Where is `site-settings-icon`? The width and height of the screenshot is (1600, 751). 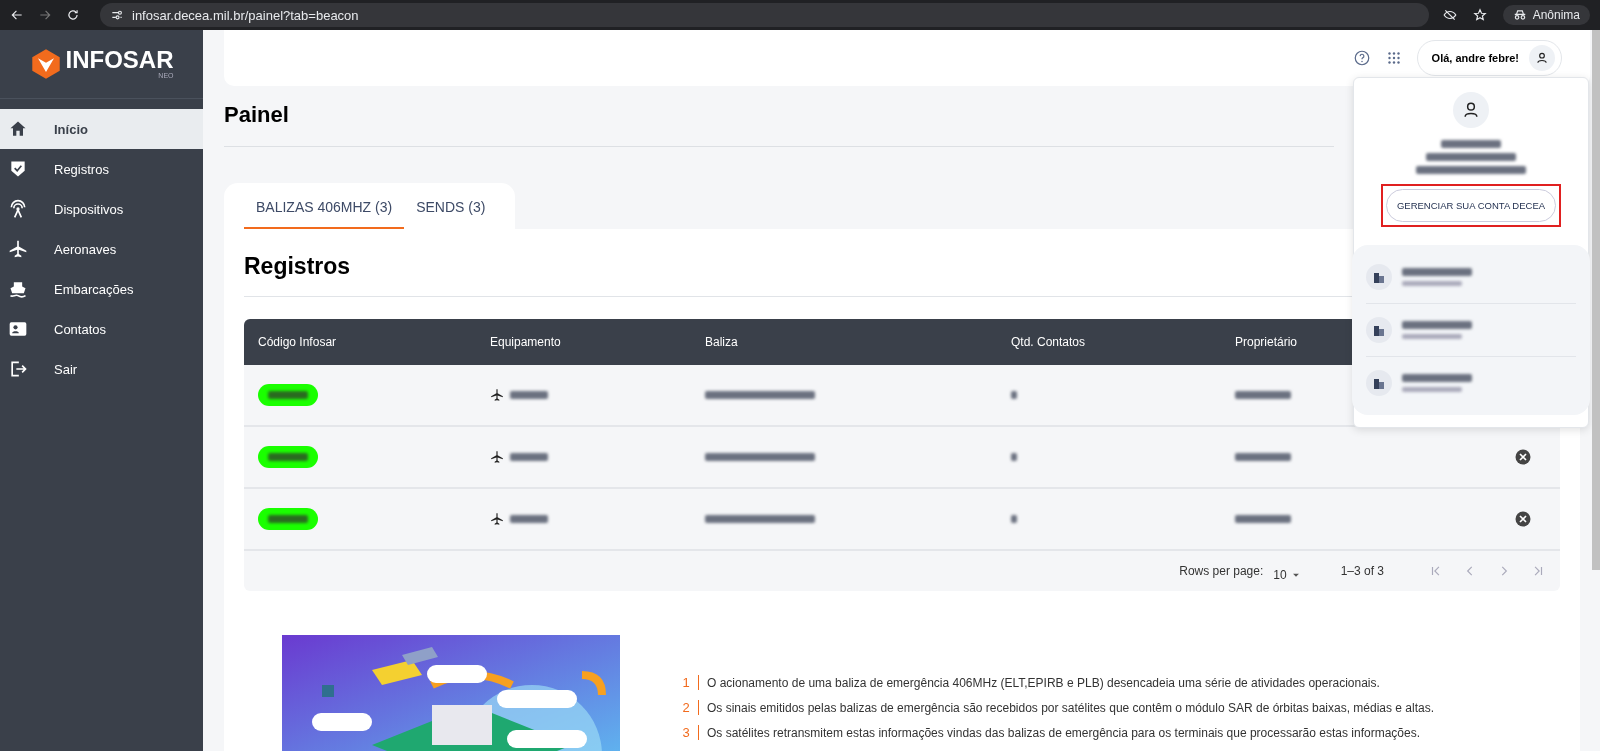
site-settings-icon is located at coordinates (117, 15).